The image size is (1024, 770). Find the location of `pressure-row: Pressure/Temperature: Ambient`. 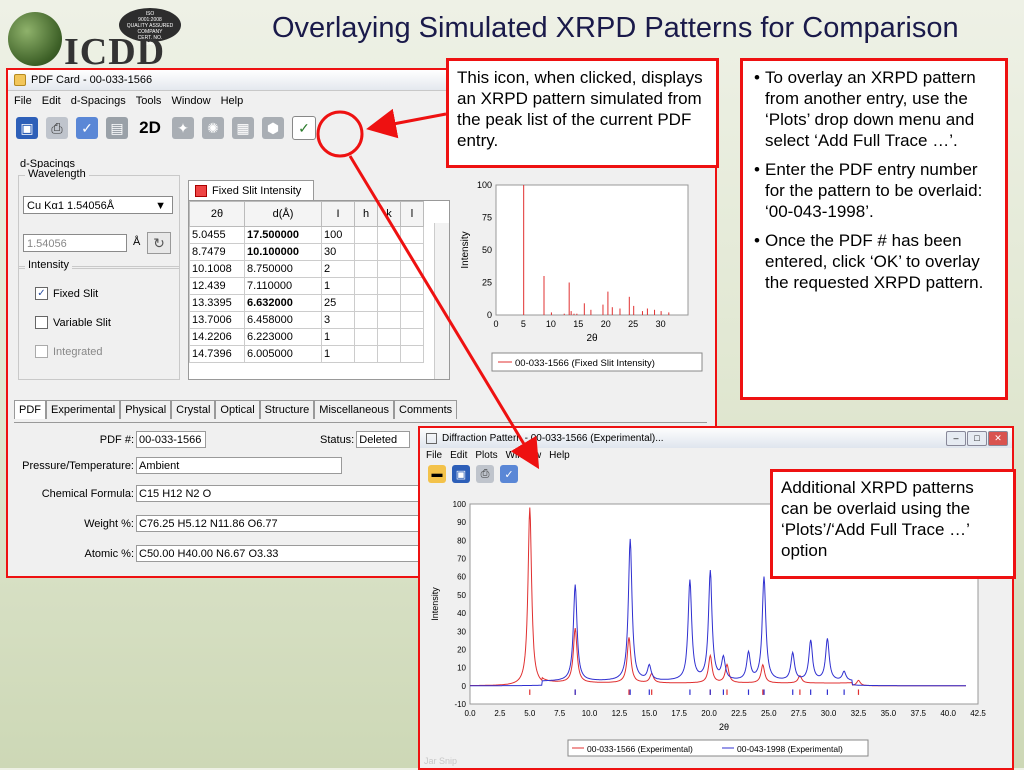

pressure-row: Pressure/Temperature: Ambient is located at coordinates (178, 465).